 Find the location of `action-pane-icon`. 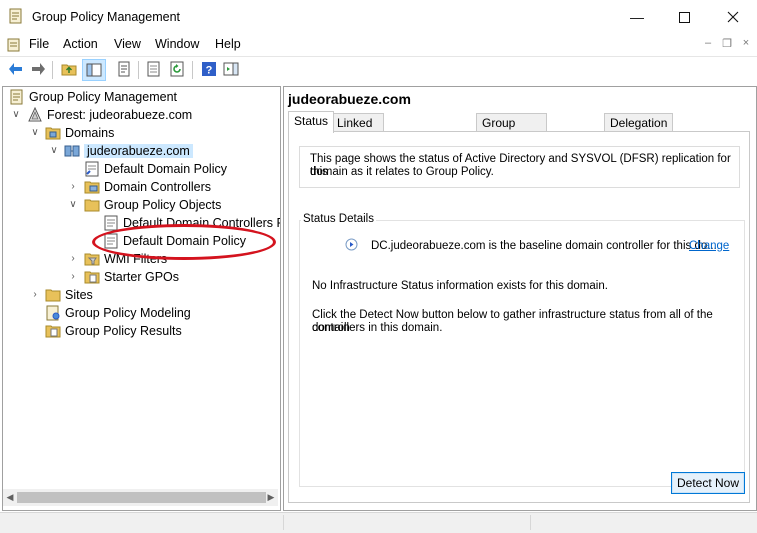

action-pane-icon is located at coordinates (231, 69).